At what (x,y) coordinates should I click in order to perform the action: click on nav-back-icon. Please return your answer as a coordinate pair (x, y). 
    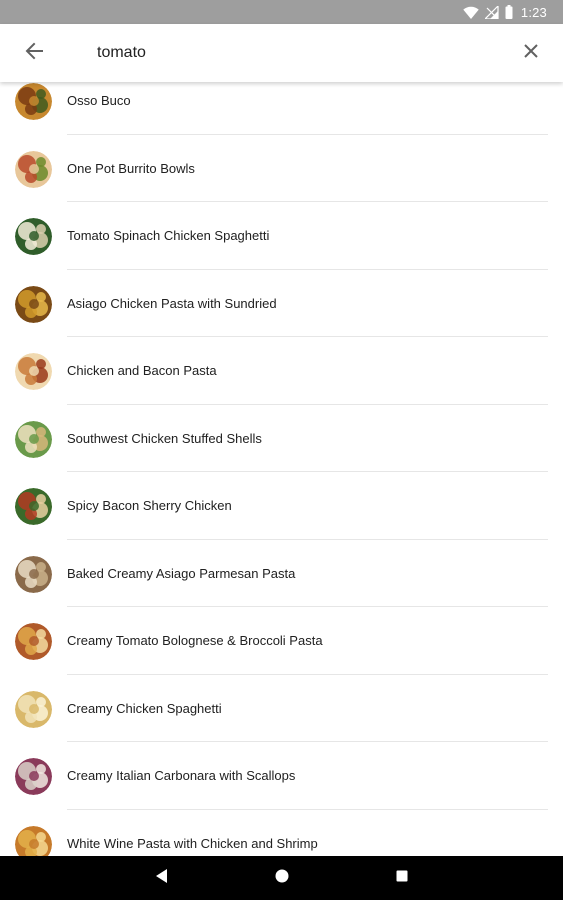
    Looking at the image, I should click on (161, 878).